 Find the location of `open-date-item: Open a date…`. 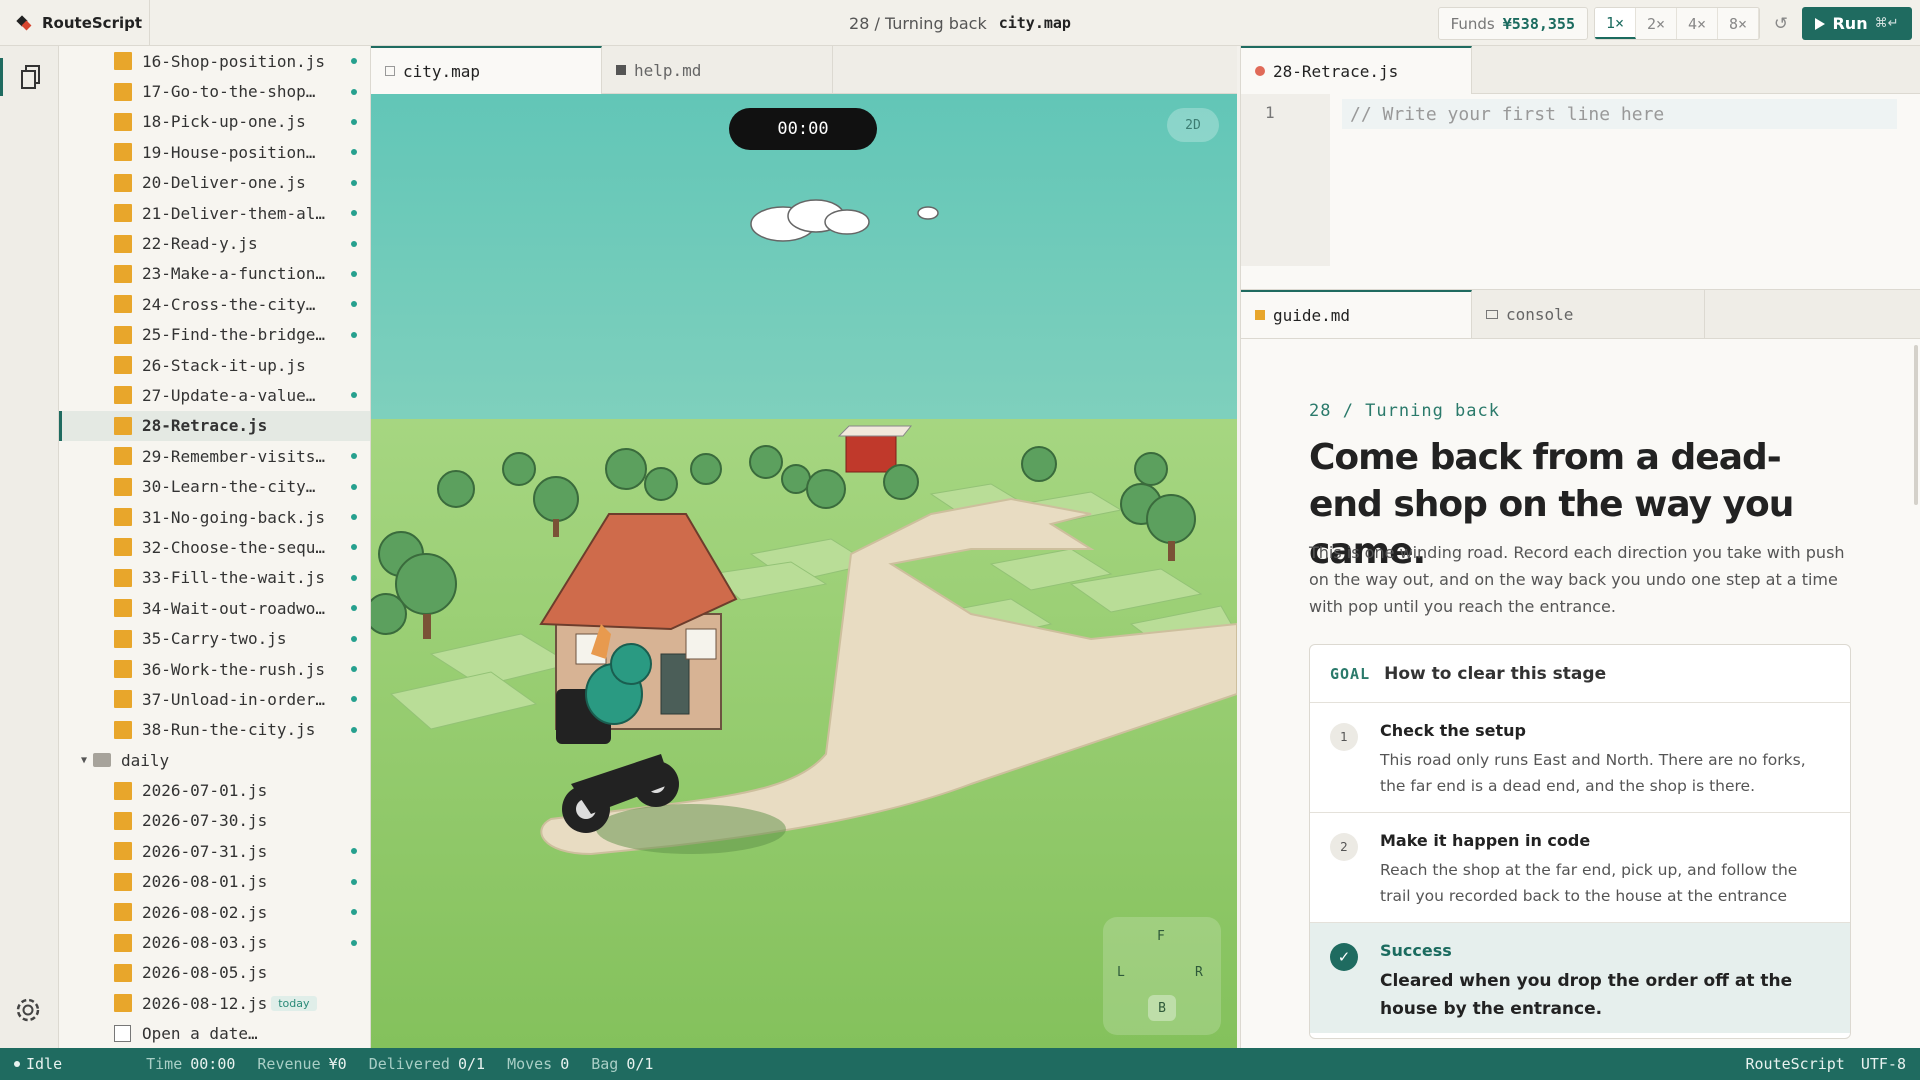

open-date-item: Open a date… is located at coordinates (214, 1034).